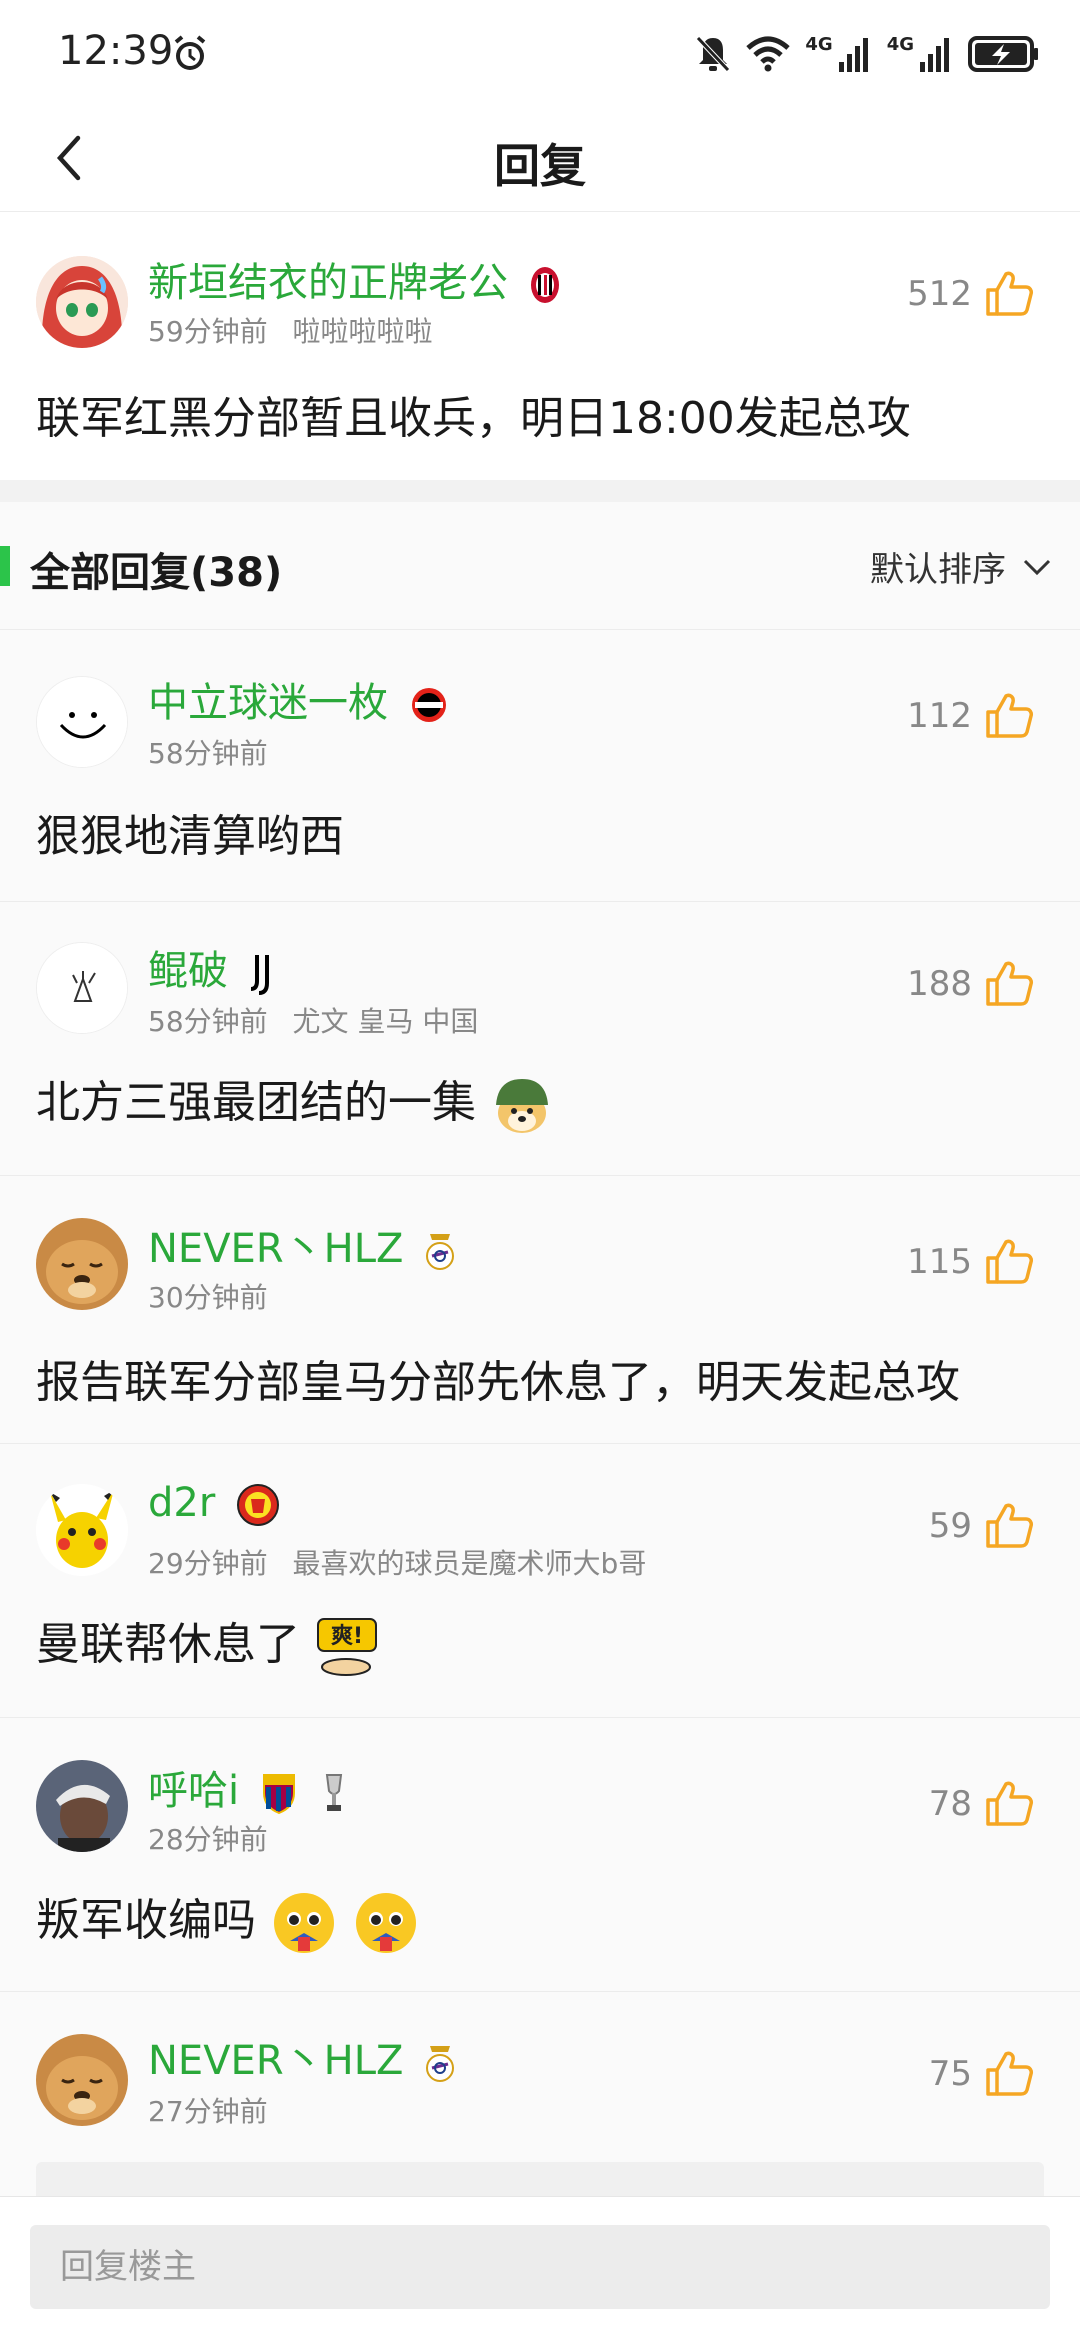 Image resolution: width=1080 pixels, height=2340 pixels. What do you see at coordinates (208, 1297) in the screenshot?
I see `post-time: 30分钟前` at bounding box center [208, 1297].